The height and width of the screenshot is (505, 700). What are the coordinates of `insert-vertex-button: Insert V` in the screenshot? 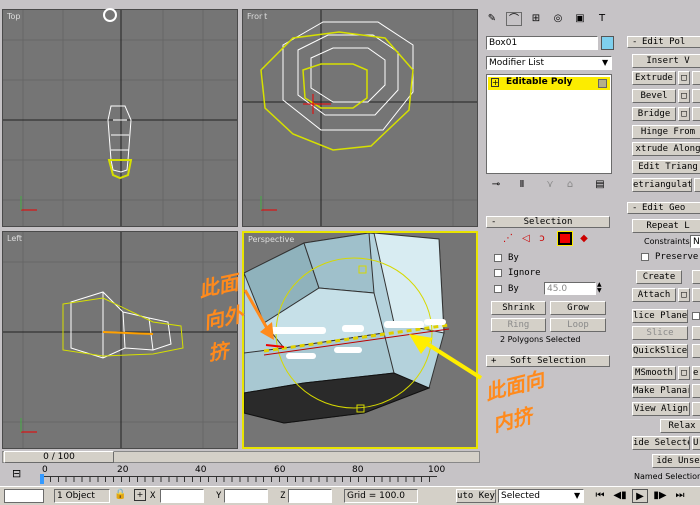 It's located at (666, 61).